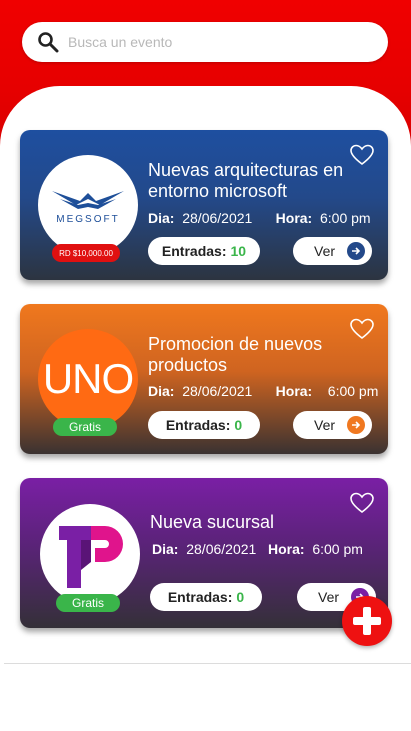  I want to click on add-event-button, so click(367, 621).